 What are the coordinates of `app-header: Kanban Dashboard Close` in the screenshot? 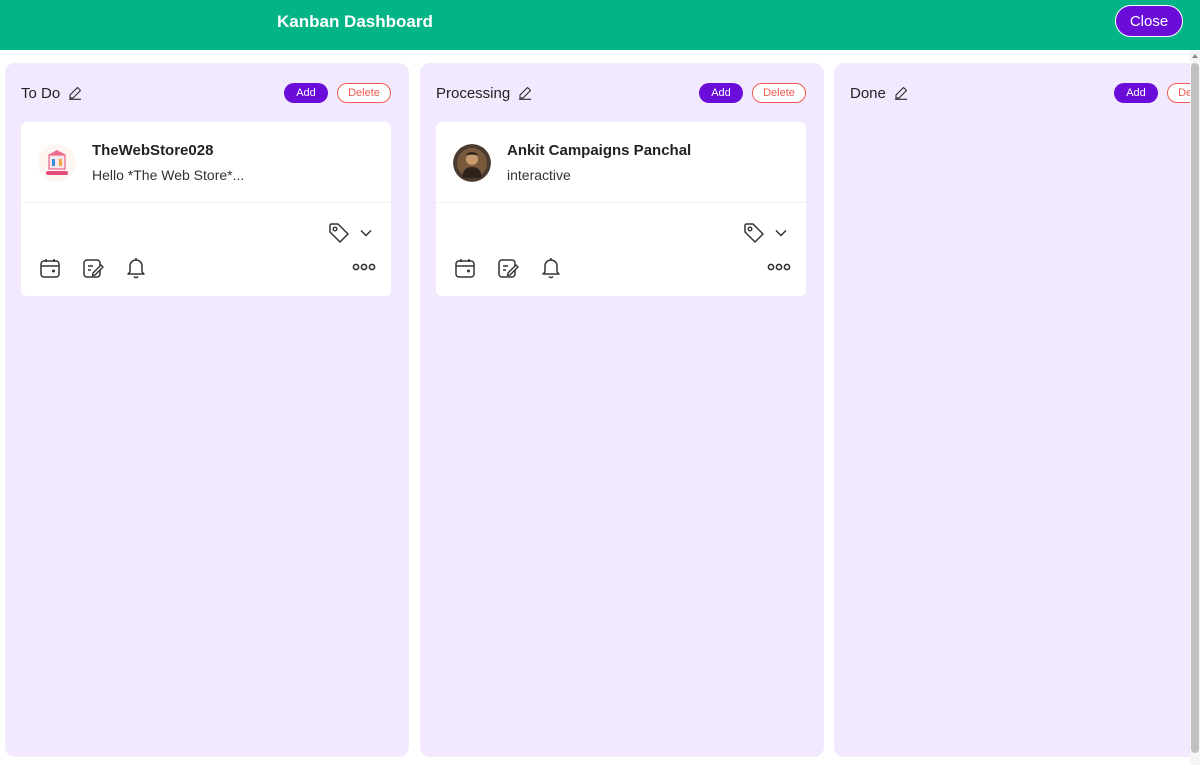 It's located at (600, 25).